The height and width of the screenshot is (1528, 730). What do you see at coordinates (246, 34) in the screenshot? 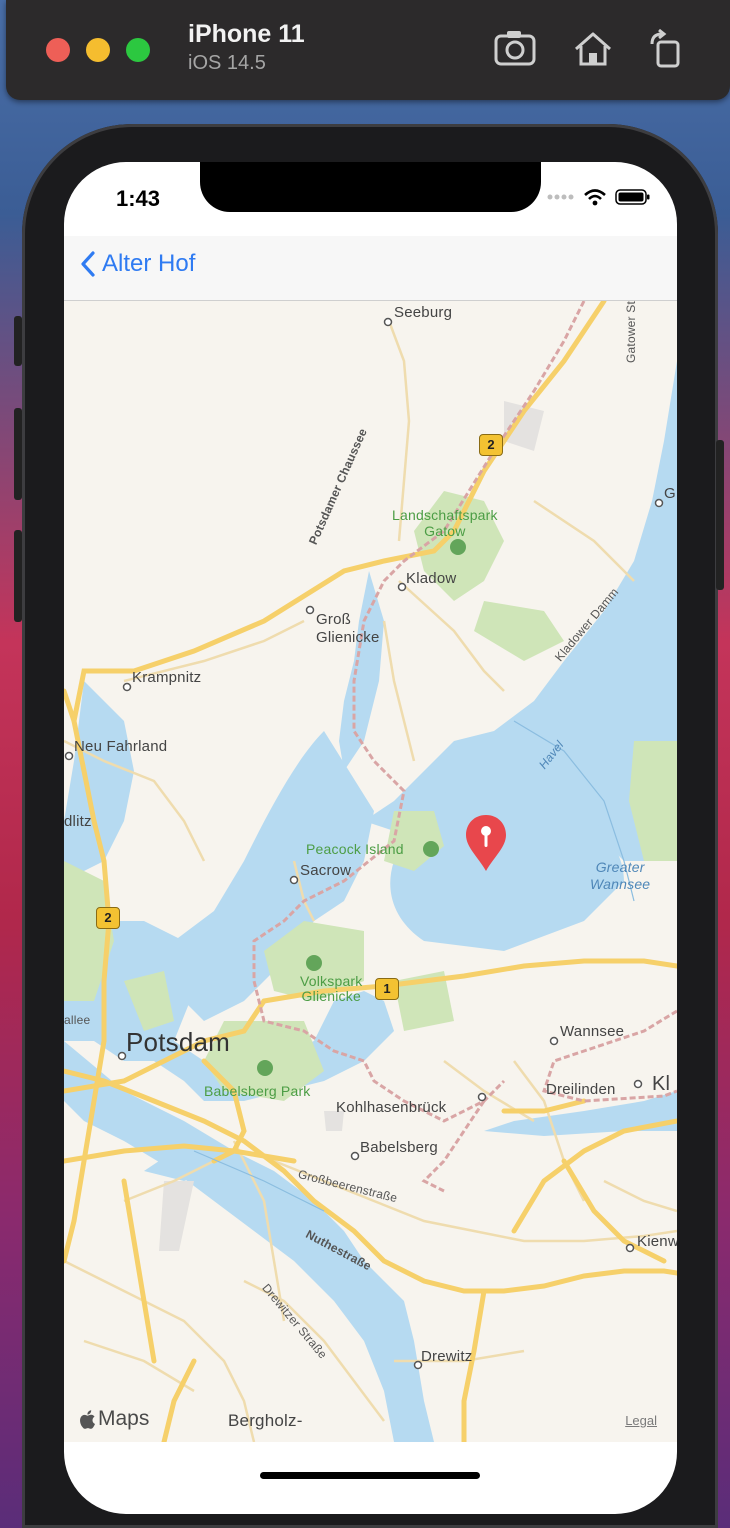
I see `device-name: iPhone 11` at bounding box center [246, 34].